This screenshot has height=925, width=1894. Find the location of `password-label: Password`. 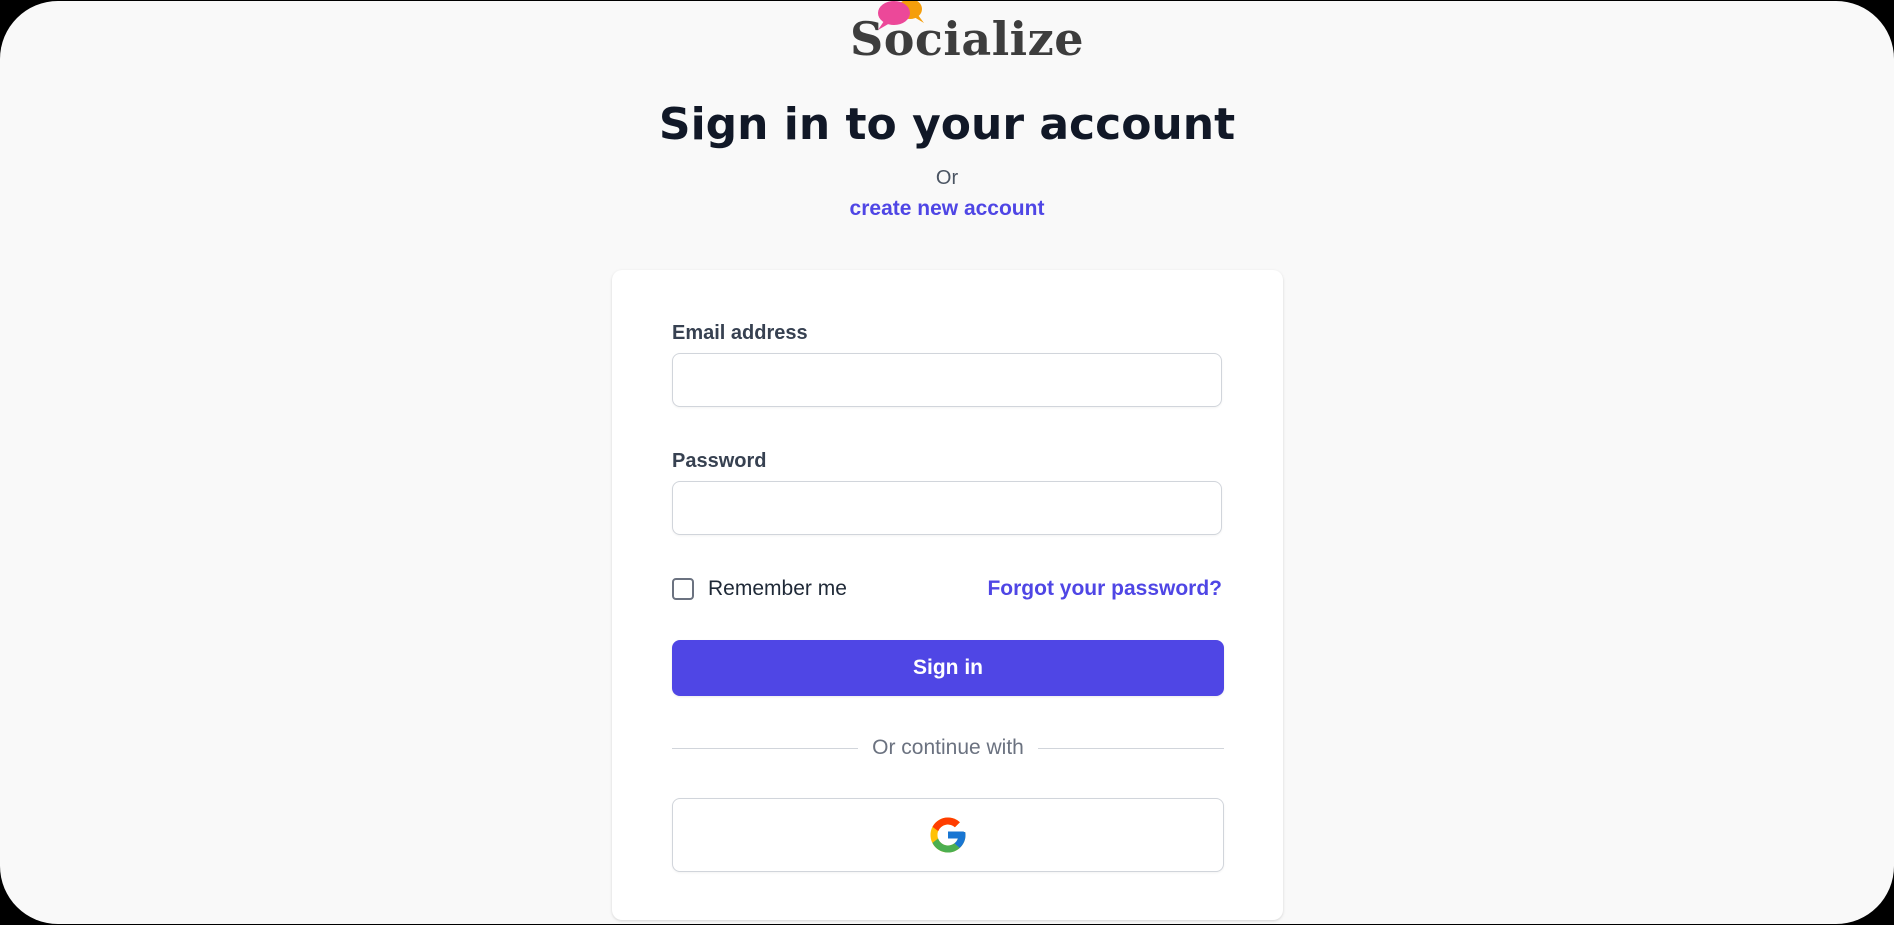

password-label: Password is located at coordinates (719, 461).